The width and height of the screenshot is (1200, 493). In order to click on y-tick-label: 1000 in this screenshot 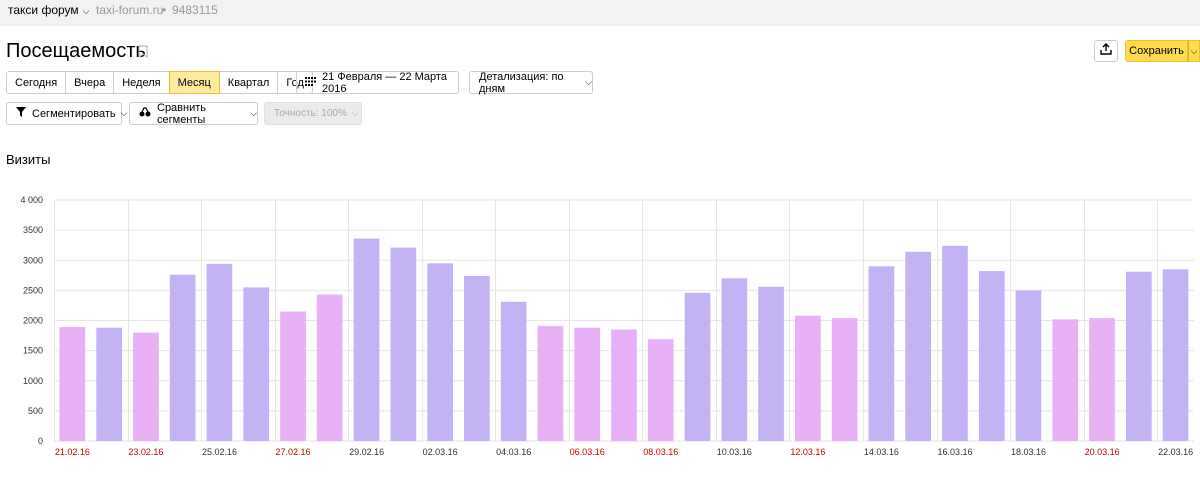, I will do `click(33, 381)`.